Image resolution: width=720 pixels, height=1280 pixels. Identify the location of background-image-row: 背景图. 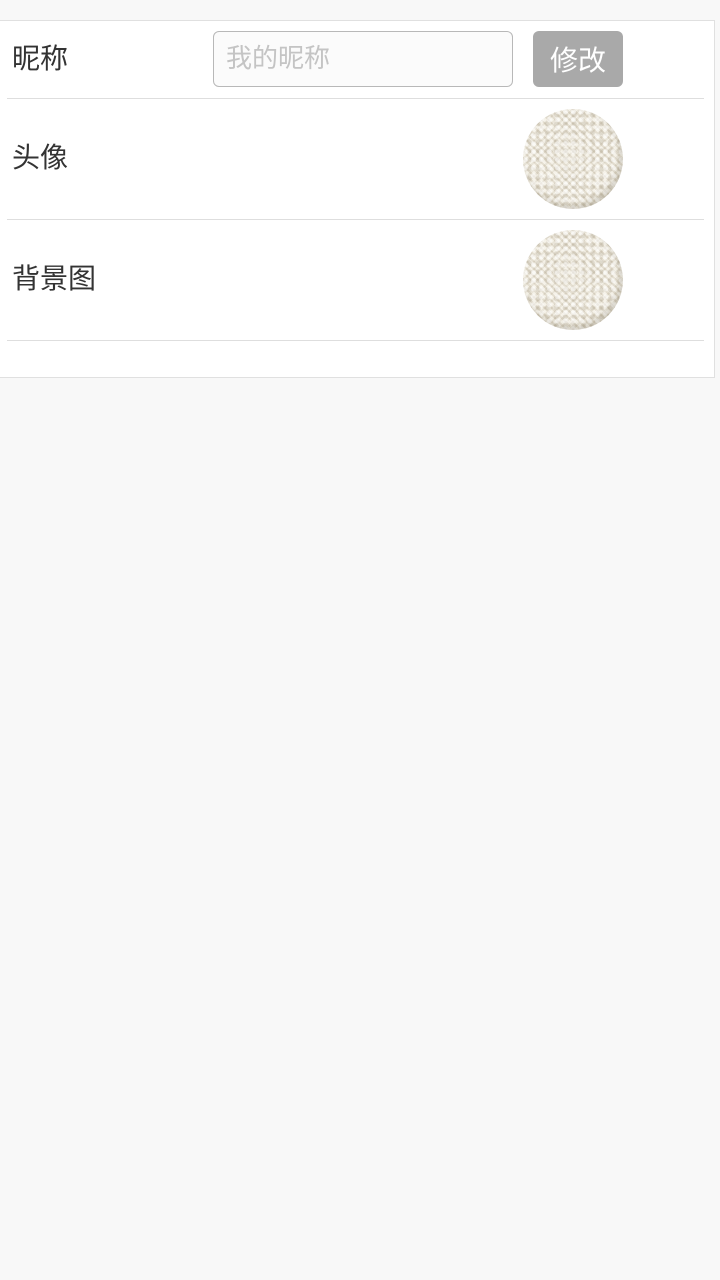
(355, 280).